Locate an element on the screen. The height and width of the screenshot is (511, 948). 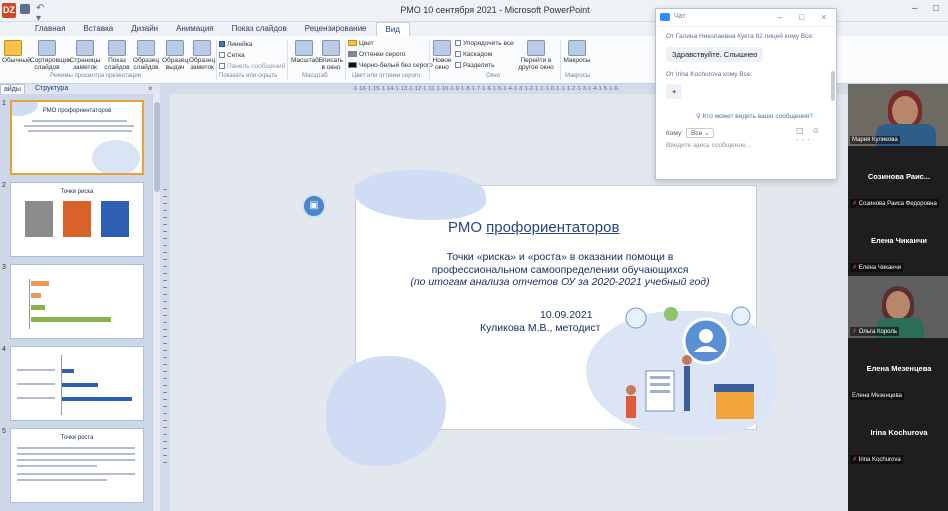
grayscale-swatch-icon is located at coordinates (352, 54).